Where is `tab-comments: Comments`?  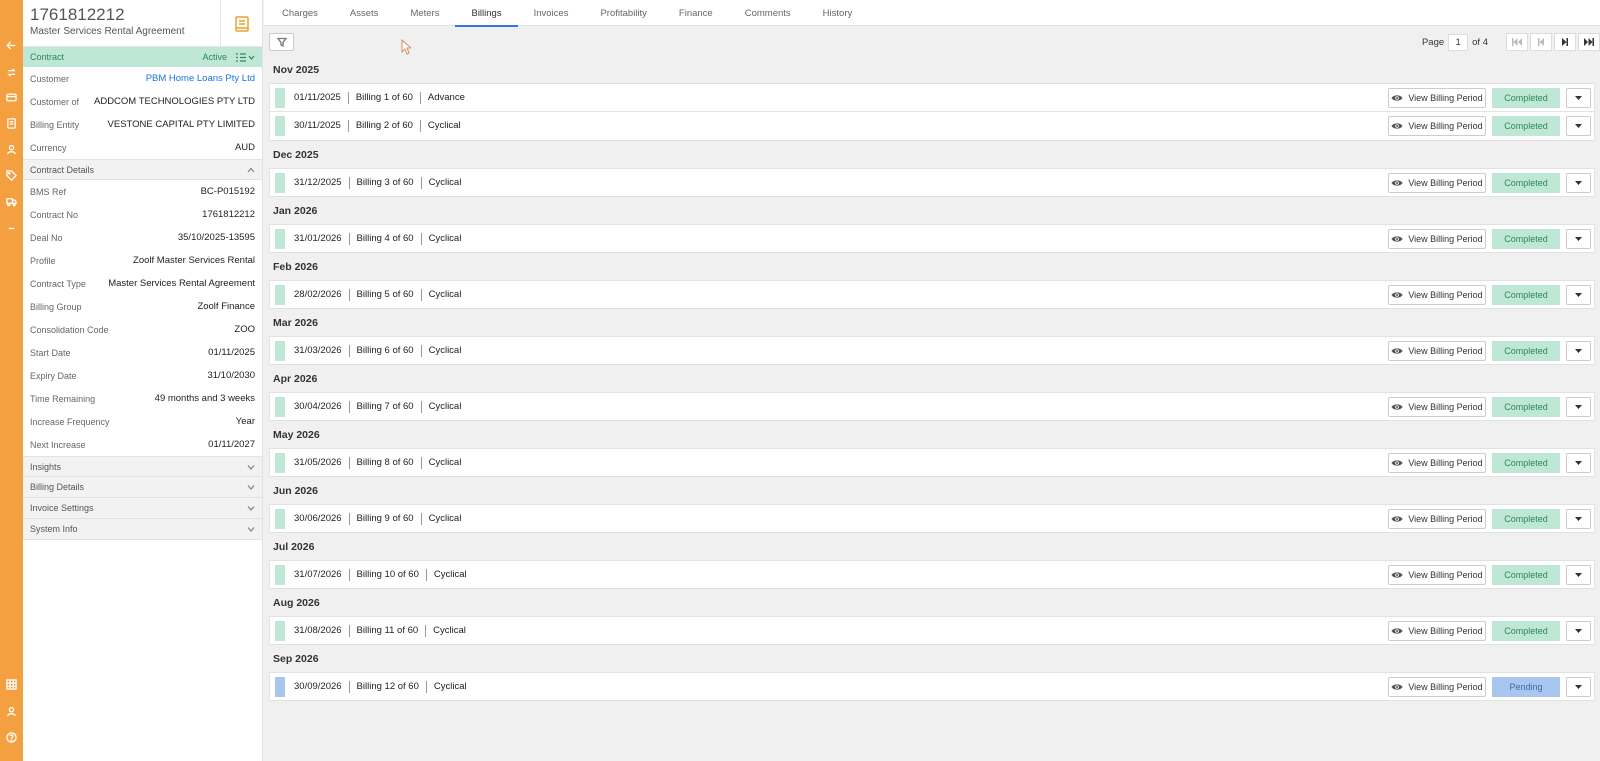 tab-comments: Comments is located at coordinates (768, 13).